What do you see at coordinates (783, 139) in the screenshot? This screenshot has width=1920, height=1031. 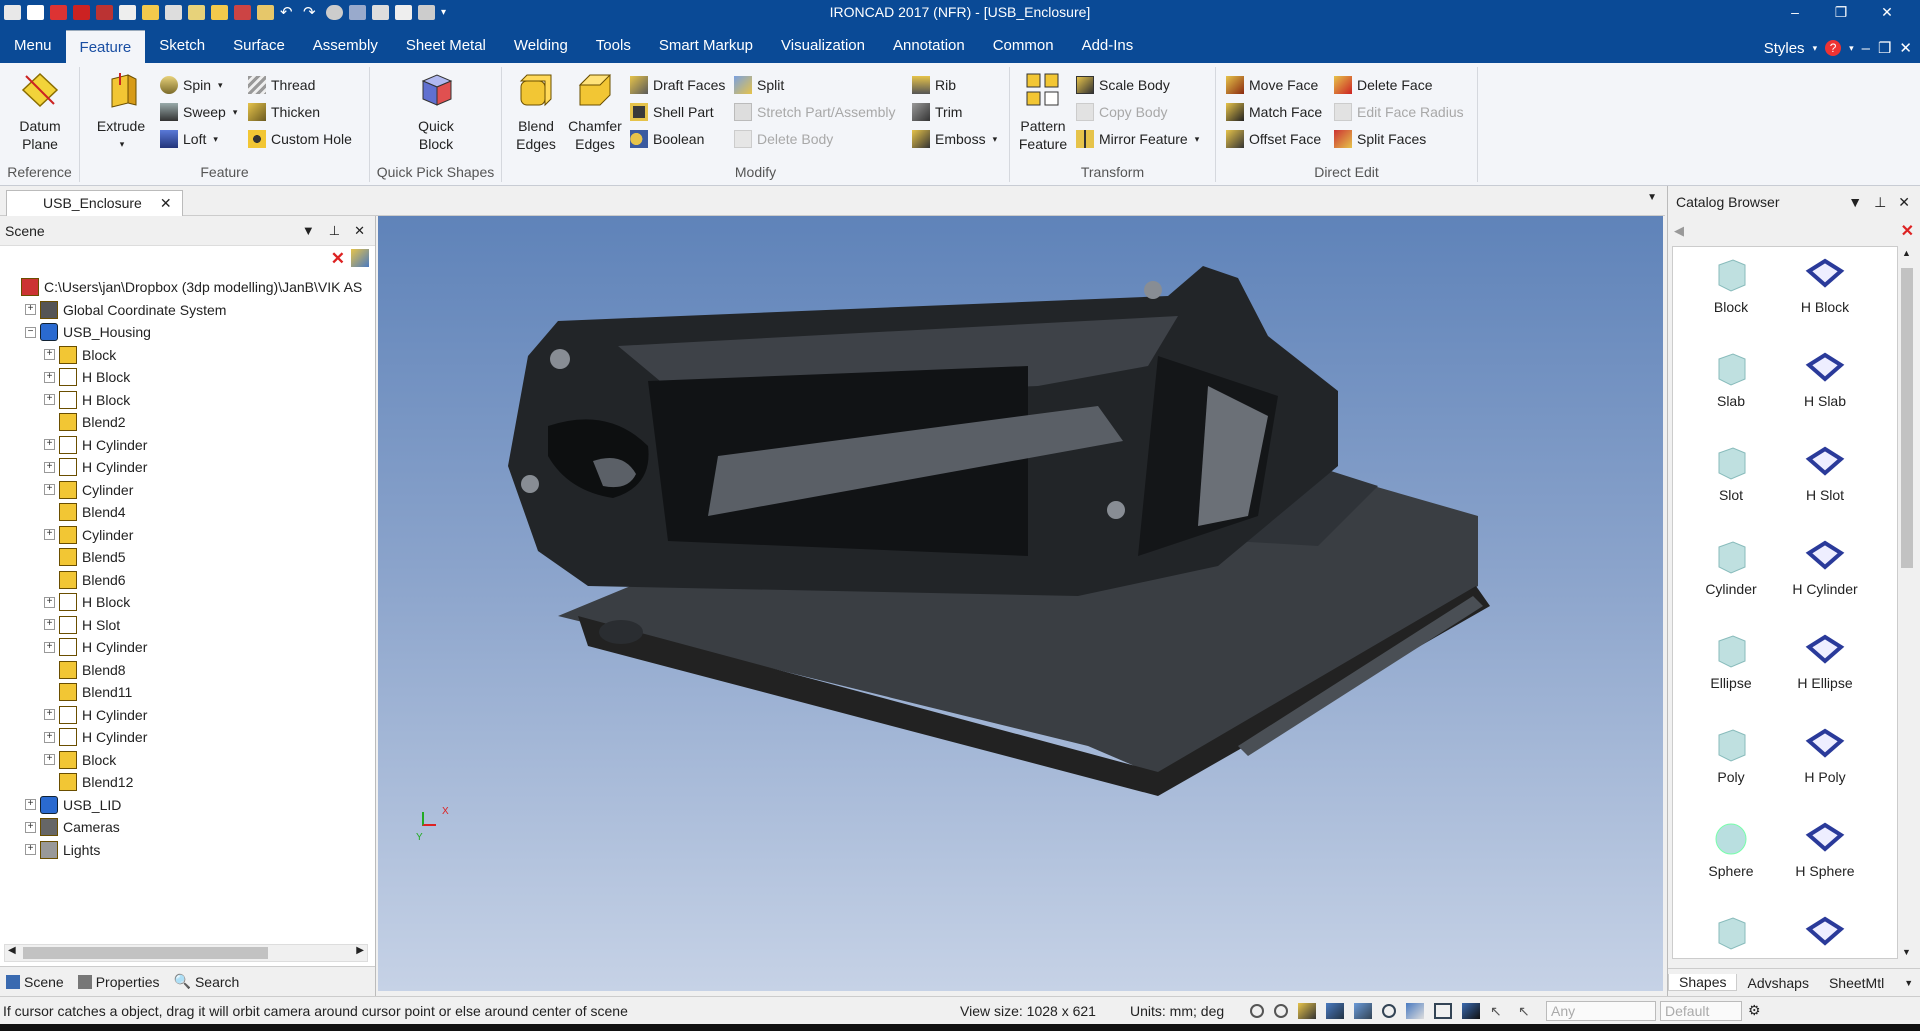 I see `delete-body-button: Delete Body` at bounding box center [783, 139].